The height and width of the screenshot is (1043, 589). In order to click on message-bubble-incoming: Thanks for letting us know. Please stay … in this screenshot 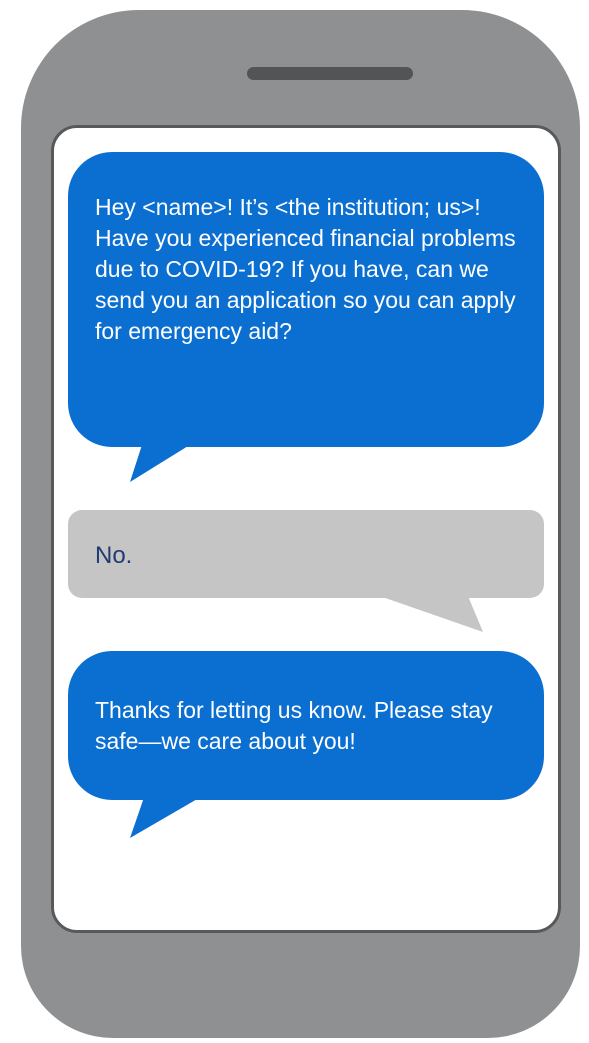, I will do `click(306, 725)`.